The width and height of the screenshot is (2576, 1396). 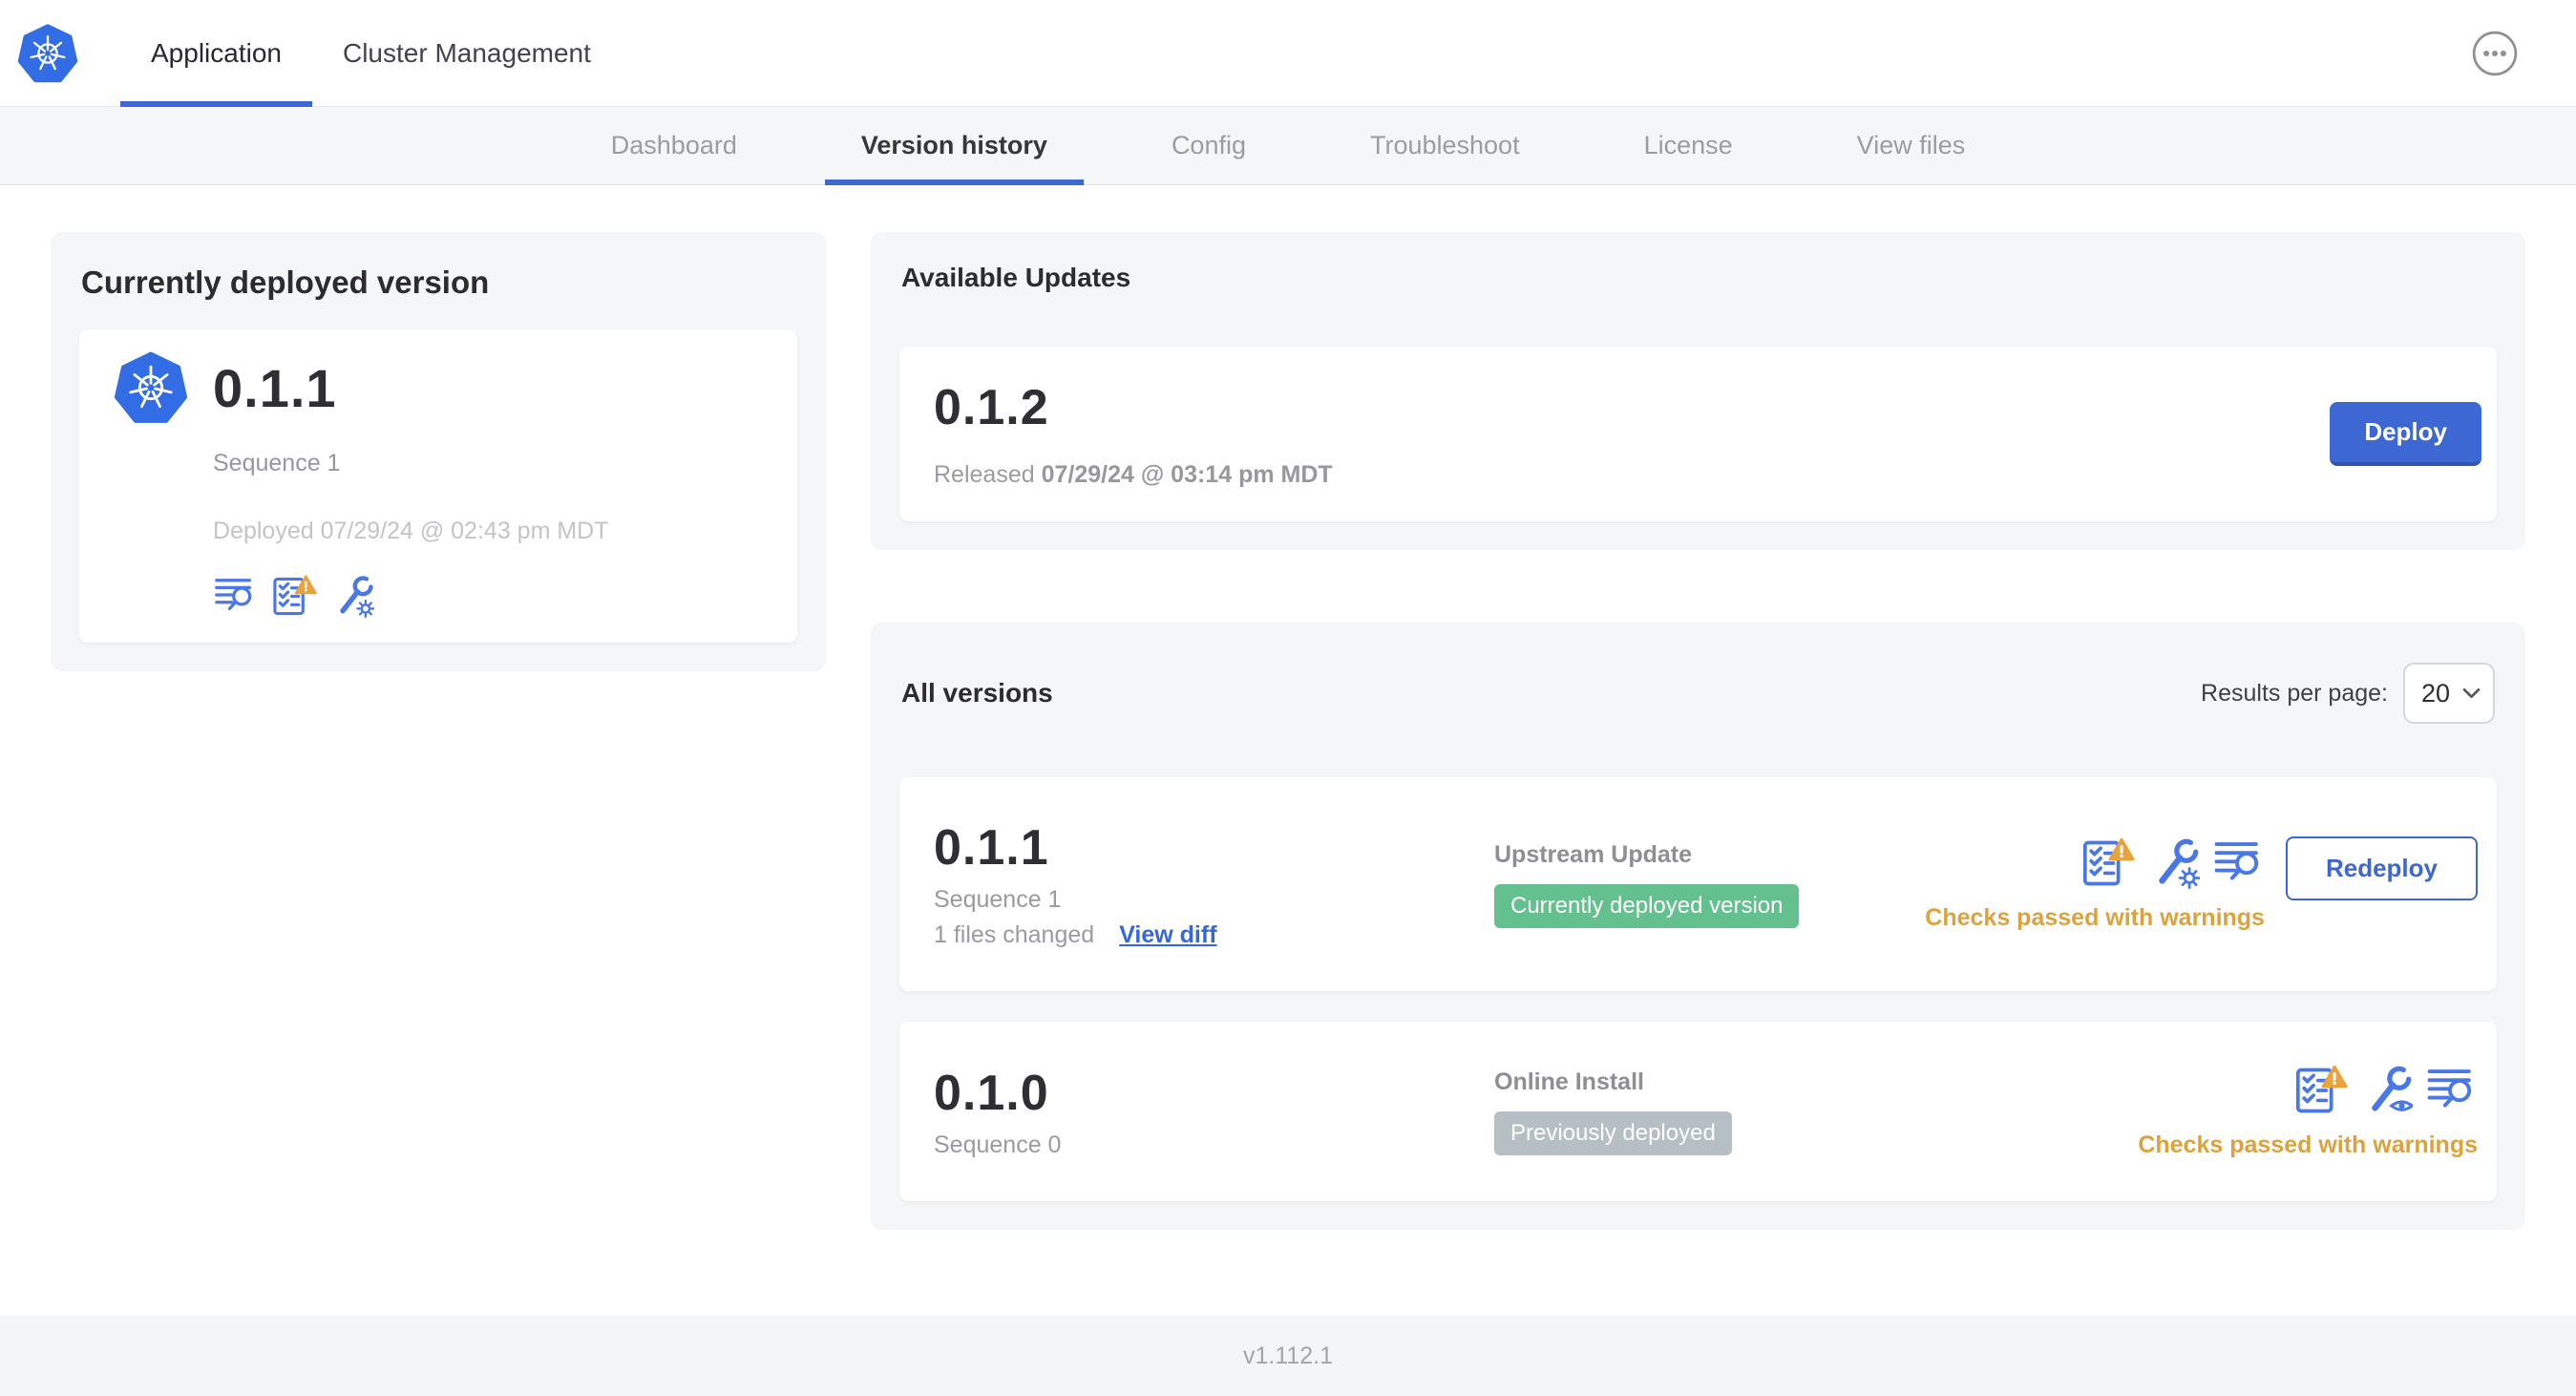 What do you see at coordinates (1187, 474) in the screenshot?
I see `update-released-date: 07/29/24 @ 03:14 pm MDT` at bounding box center [1187, 474].